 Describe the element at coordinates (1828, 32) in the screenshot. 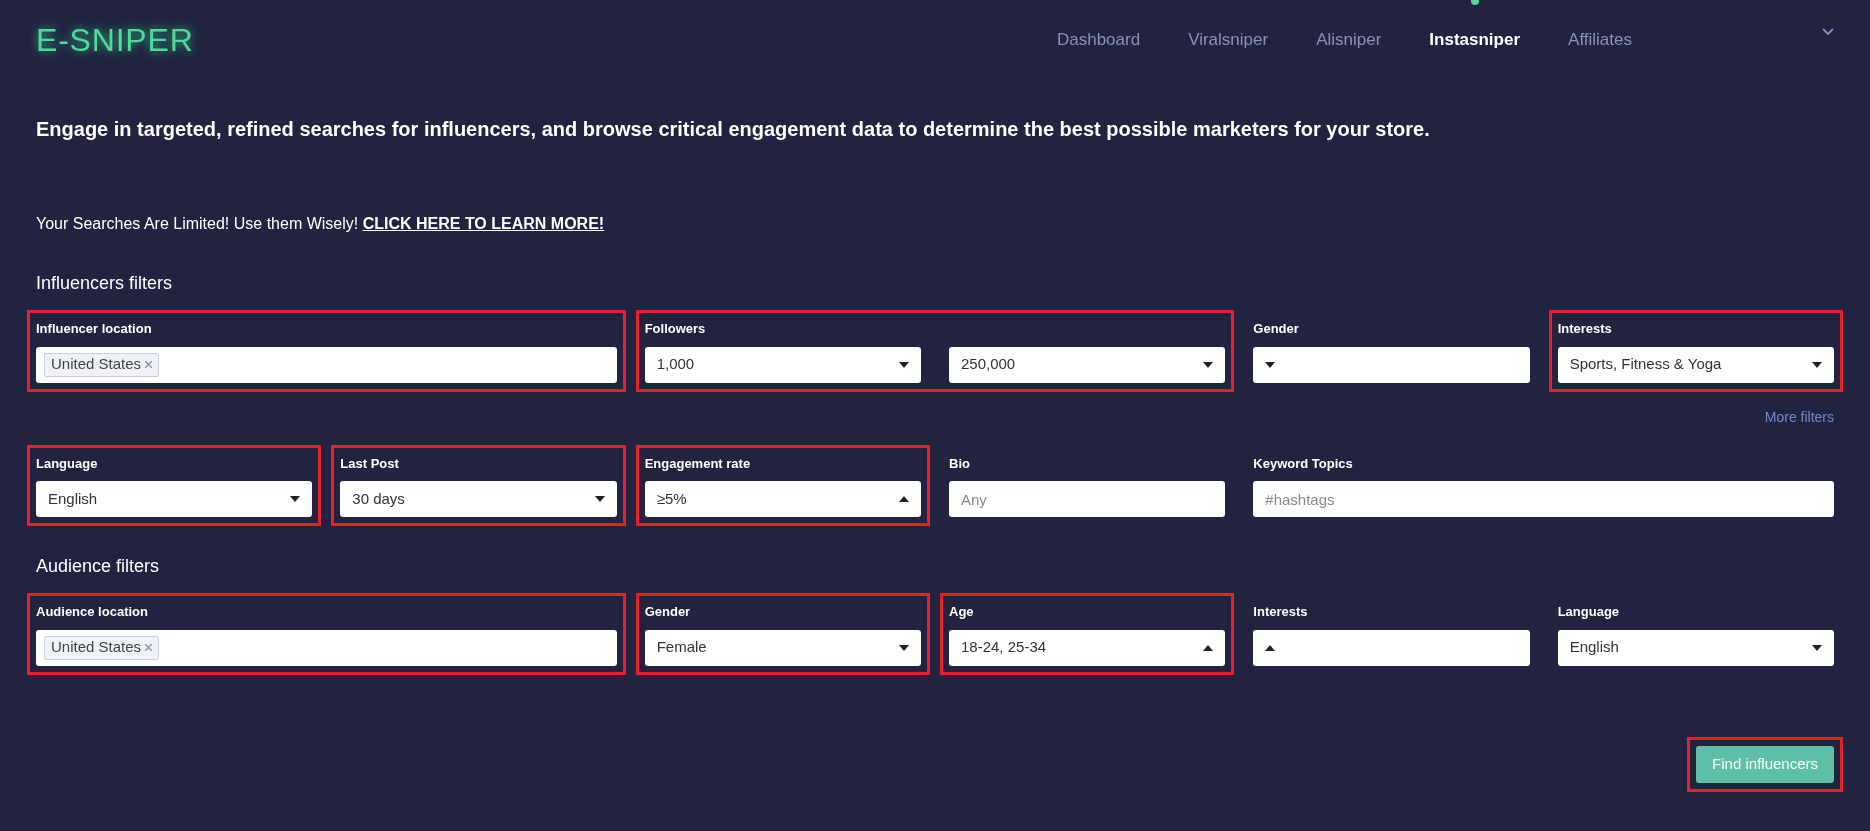

I see `chevron-down-icon` at that location.